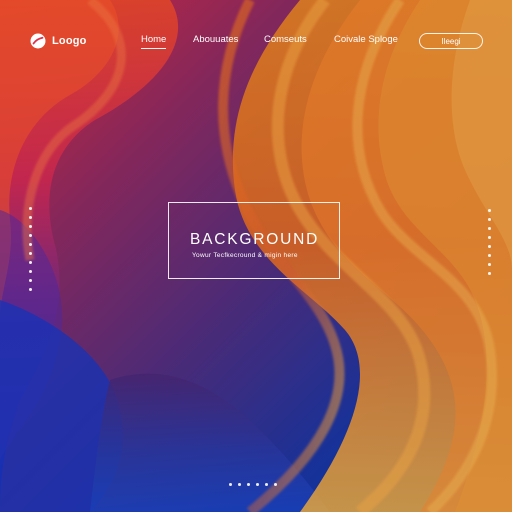 This screenshot has width=512, height=512. I want to click on brand-logo: Loogo, so click(58, 41).